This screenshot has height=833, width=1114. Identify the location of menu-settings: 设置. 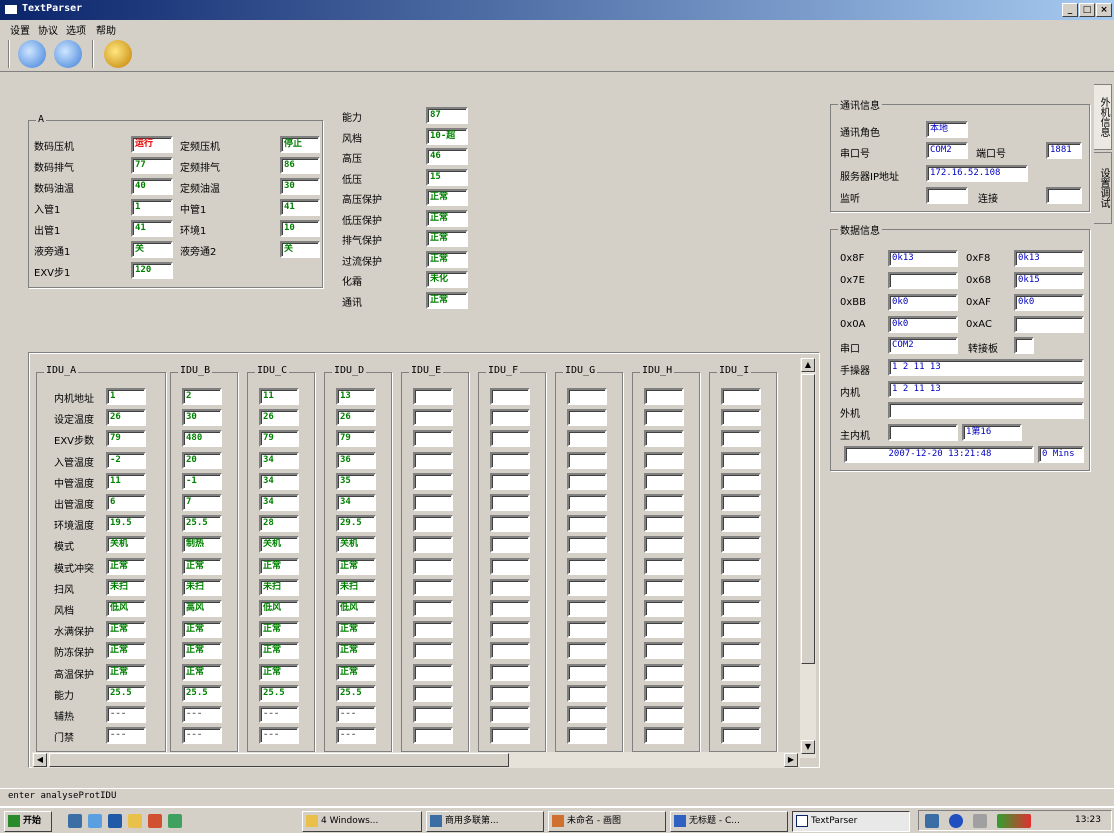
(20, 29).